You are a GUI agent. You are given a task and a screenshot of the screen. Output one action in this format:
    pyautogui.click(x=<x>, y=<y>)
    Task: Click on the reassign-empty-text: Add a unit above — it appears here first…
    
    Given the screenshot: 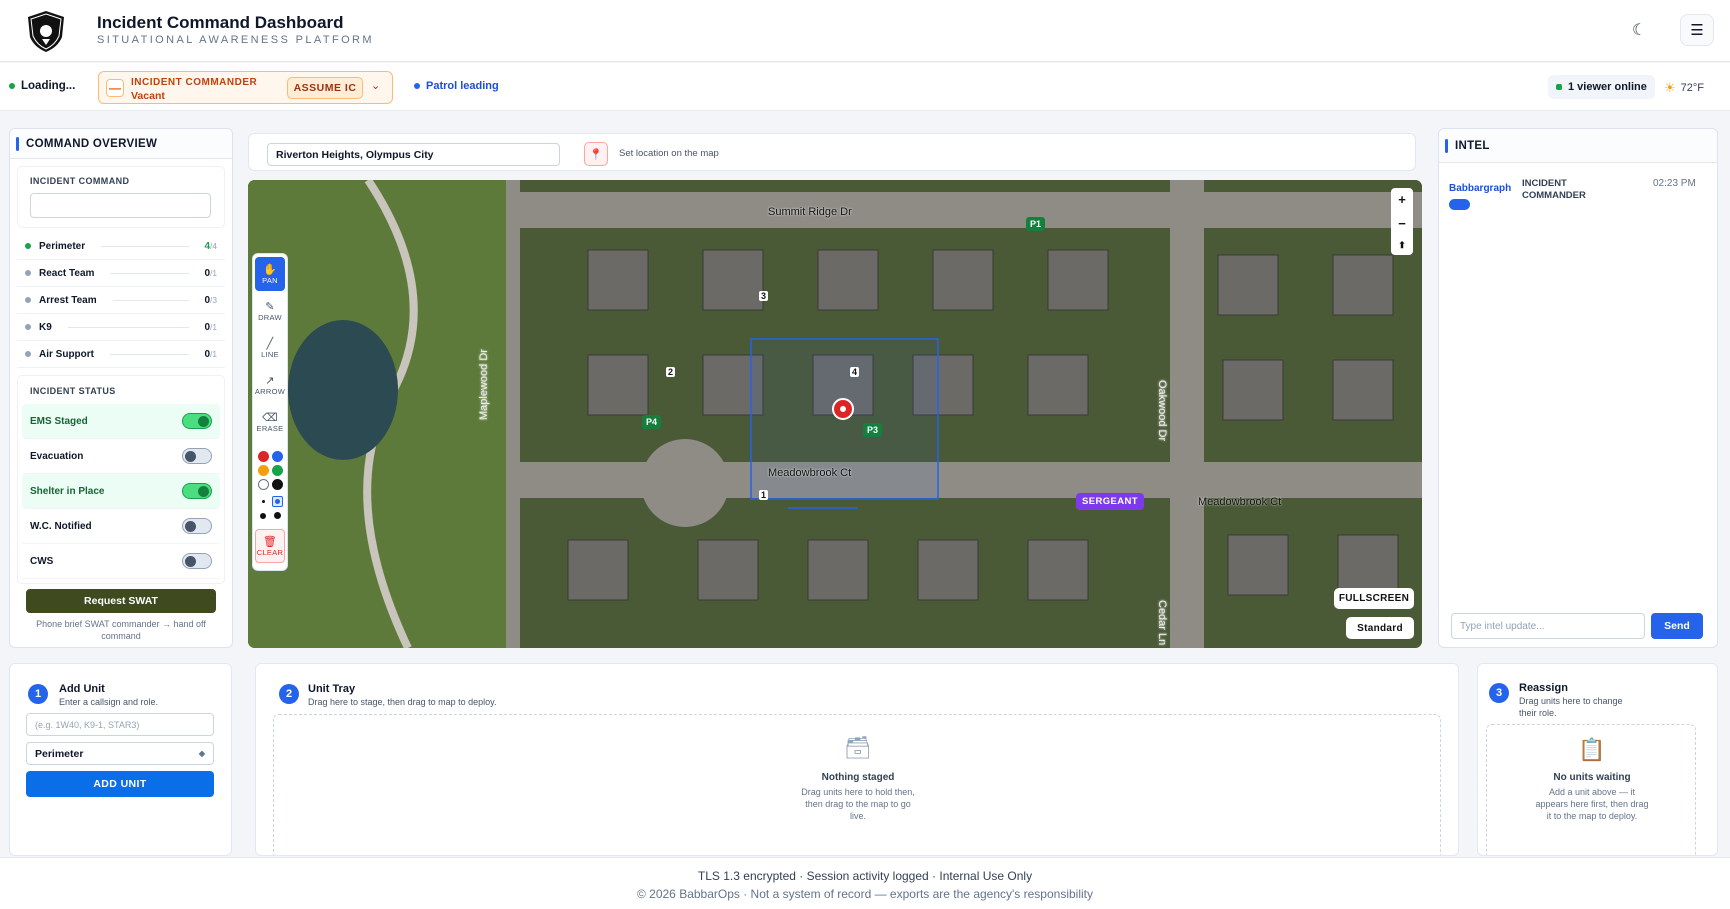 What is the action you would take?
    pyautogui.click(x=1592, y=804)
    